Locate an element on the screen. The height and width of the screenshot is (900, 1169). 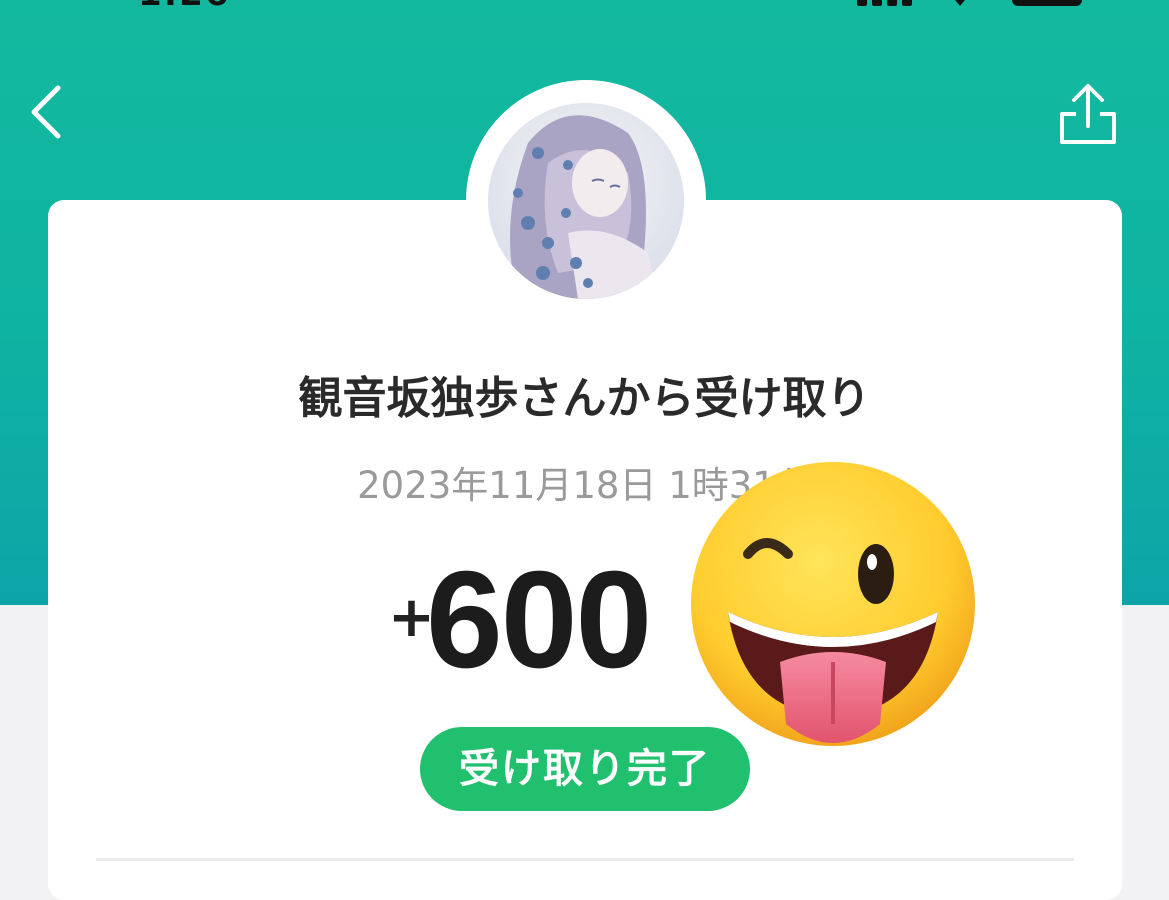
transaction-title: 観音坂独歩さんから受け取り is located at coordinates (584, 398).